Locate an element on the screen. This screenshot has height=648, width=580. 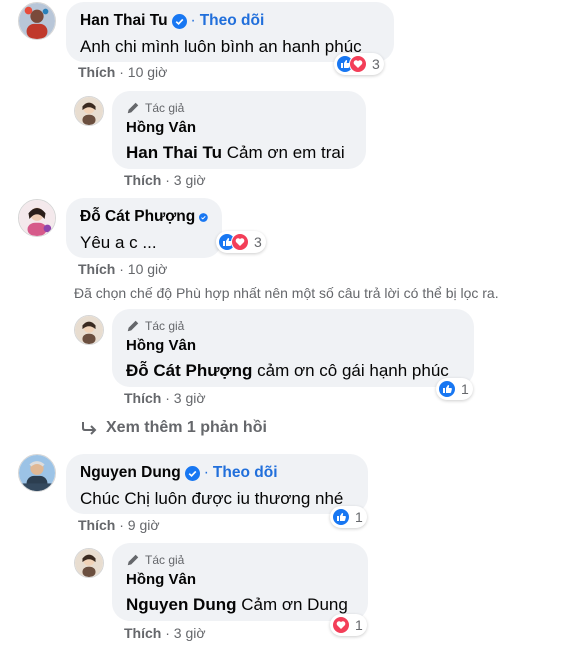
comment-author: Đỗ Cát Phượng is located at coordinates (137, 217).